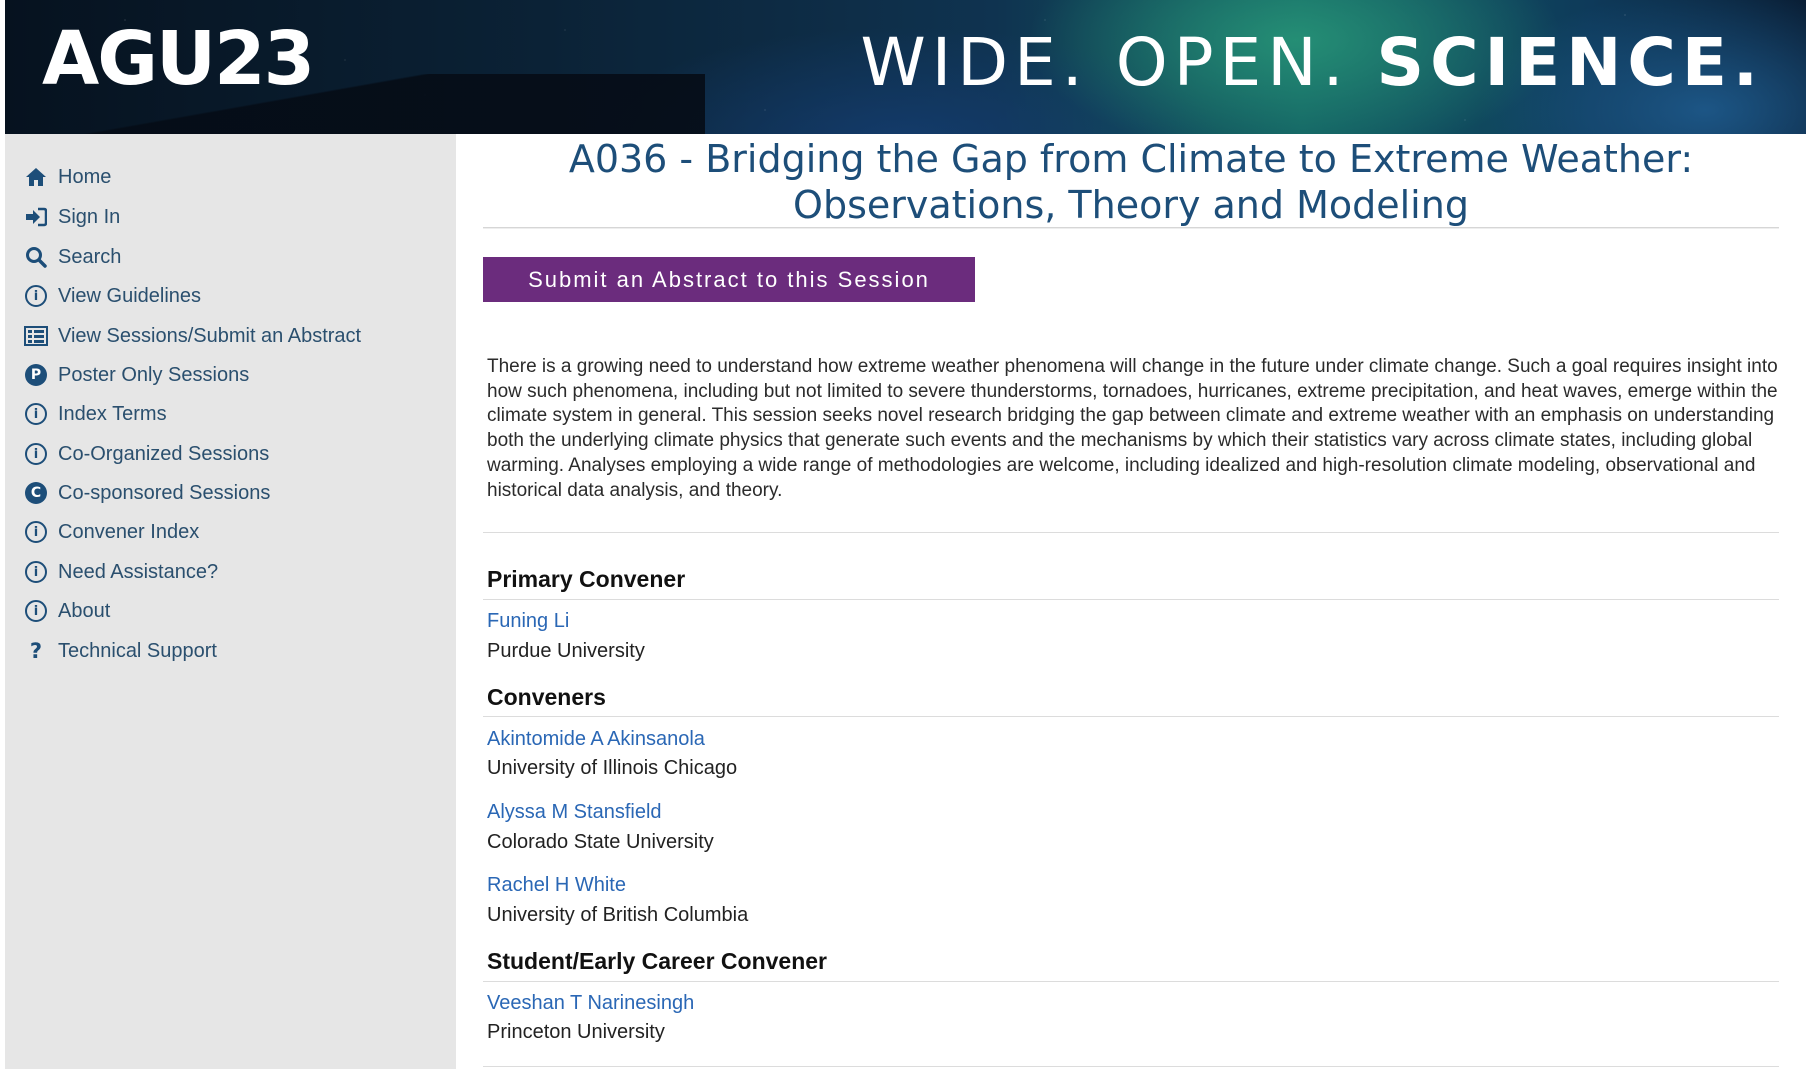  I want to click on convener-affiliation: Princeton University, so click(576, 1032).